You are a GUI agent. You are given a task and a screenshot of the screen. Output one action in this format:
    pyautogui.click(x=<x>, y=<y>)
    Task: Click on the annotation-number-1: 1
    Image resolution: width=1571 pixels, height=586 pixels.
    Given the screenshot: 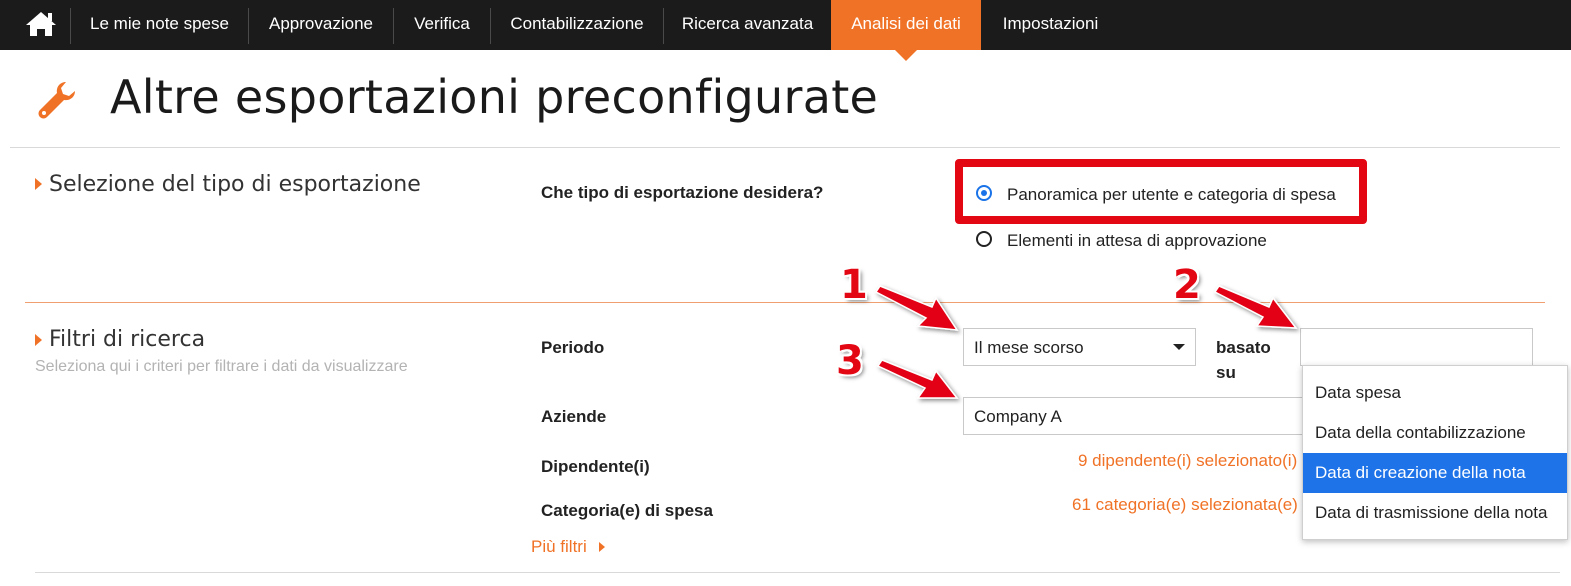 What is the action you would take?
    pyautogui.click(x=854, y=285)
    